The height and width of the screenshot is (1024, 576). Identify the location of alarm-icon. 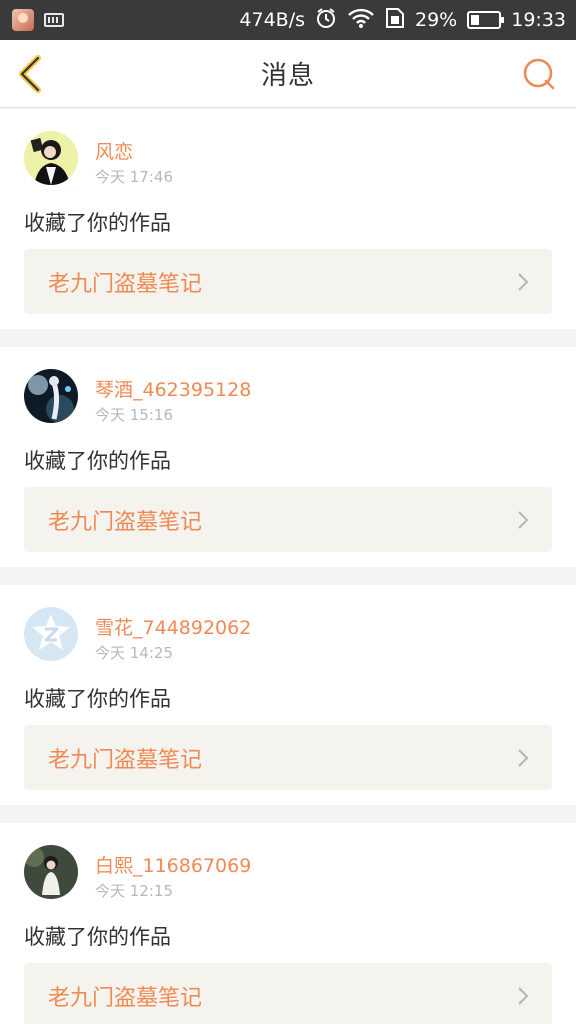
(326, 20).